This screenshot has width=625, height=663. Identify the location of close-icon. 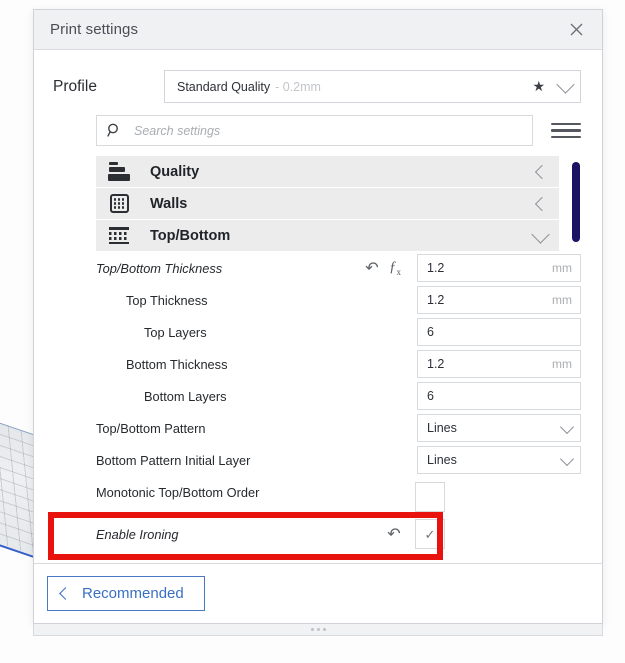
(576, 30).